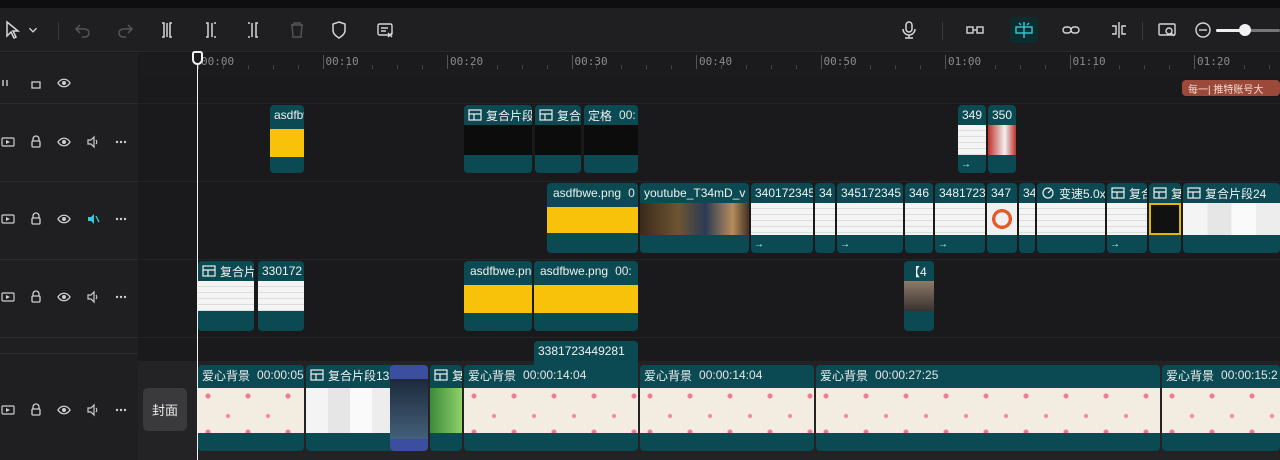 The height and width of the screenshot is (460, 1280). Describe the element at coordinates (297, 30) in the screenshot. I see `delete-icon` at that location.